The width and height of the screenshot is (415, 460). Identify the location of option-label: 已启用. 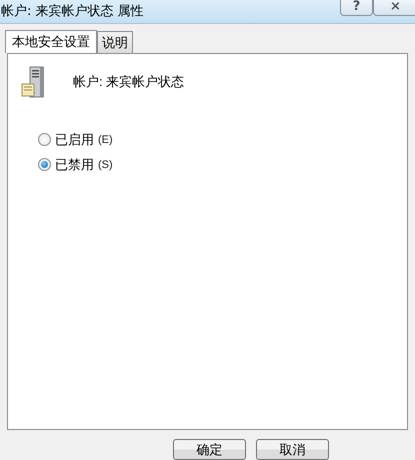
(74, 139).